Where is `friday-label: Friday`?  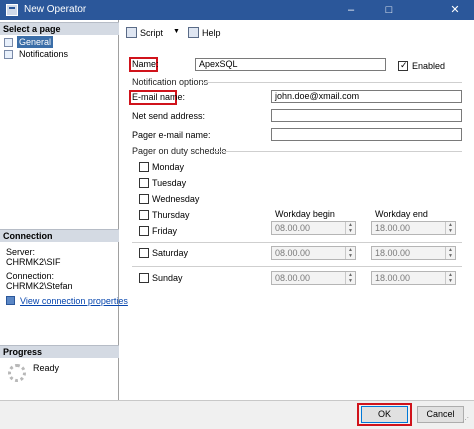
friday-label: Friday is located at coordinates (165, 231).